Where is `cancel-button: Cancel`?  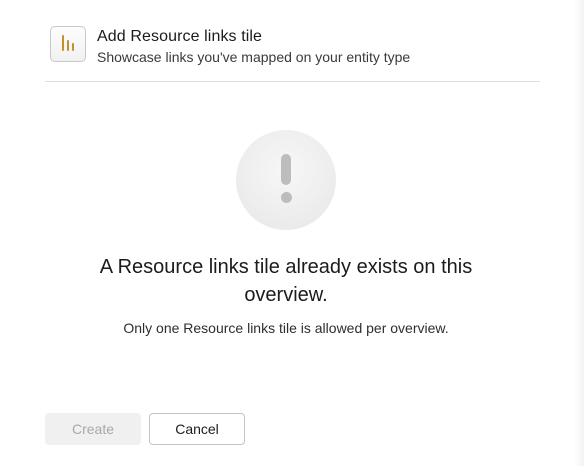
cancel-button: Cancel is located at coordinates (197, 429).